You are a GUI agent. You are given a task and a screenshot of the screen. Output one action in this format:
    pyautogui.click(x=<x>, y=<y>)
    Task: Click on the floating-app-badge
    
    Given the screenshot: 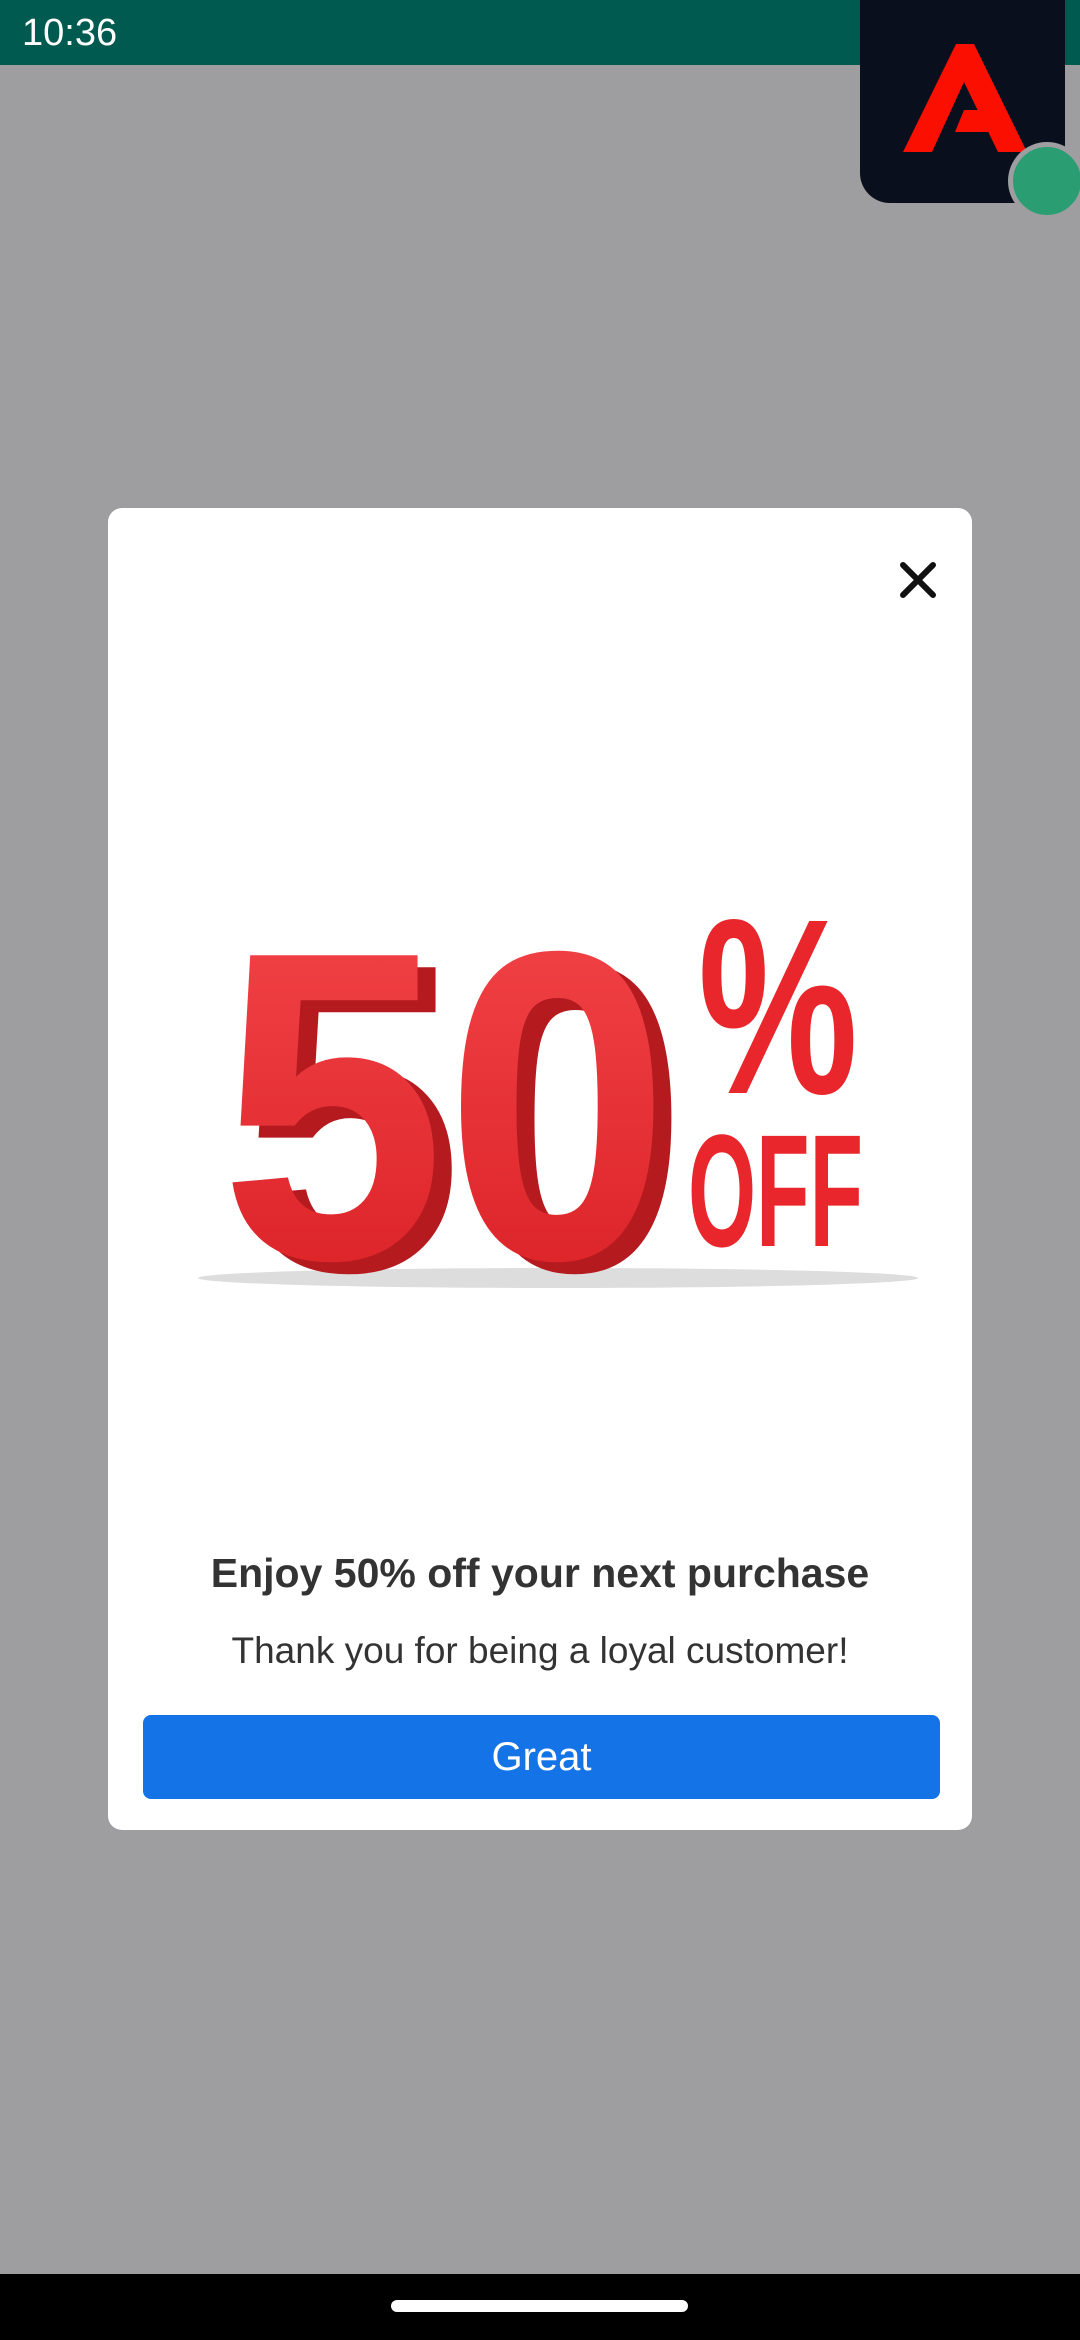 What is the action you would take?
    pyautogui.click(x=1044, y=181)
    